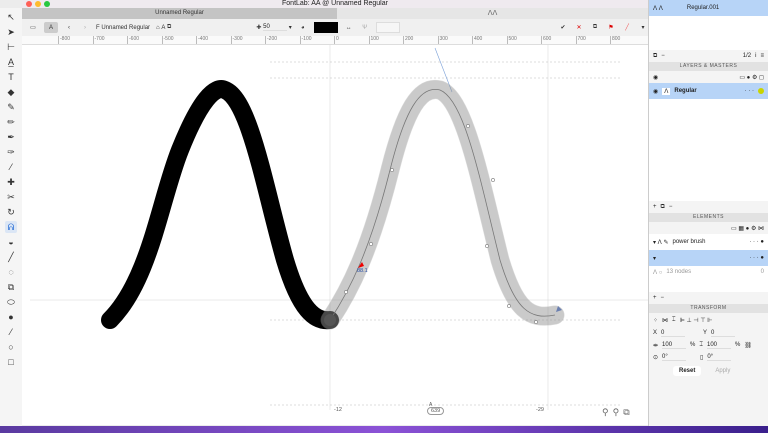 The image size is (768, 433). Describe the element at coordinates (674, 357) in the screenshot. I see `rotate-field: 0°` at that location.